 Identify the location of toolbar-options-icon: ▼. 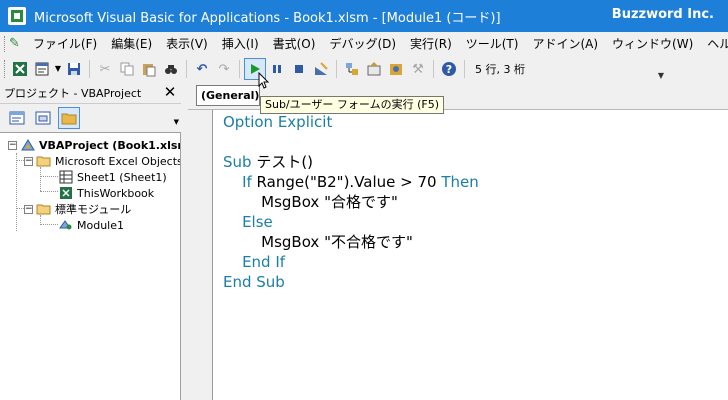
(661, 69).